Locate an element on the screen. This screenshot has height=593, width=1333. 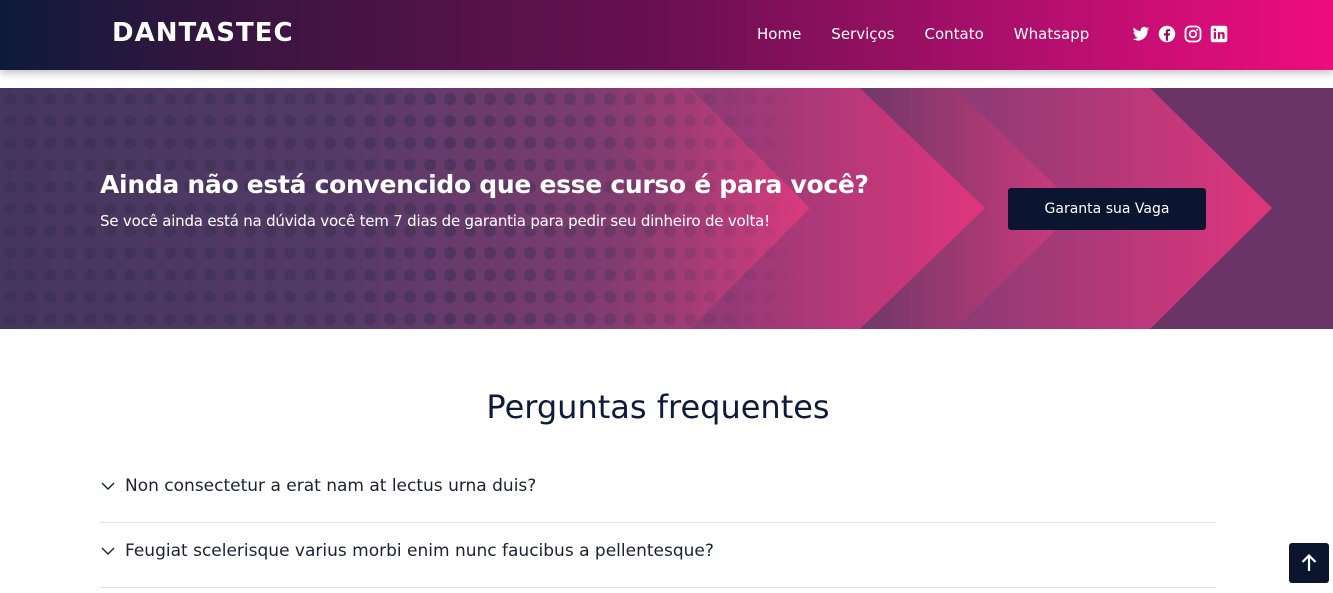
guarantee-cta-button: Garanta sua Vaga is located at coordinates (1107, 209).